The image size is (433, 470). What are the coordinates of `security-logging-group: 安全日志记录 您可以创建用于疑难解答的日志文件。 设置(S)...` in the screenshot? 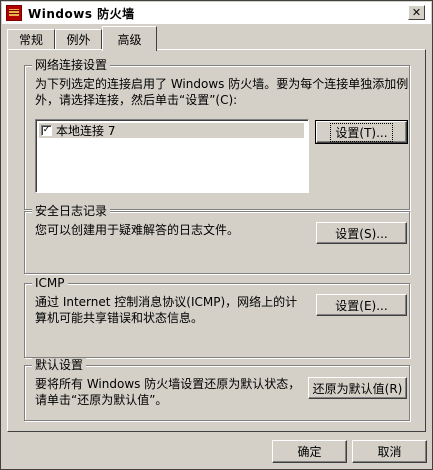 It's located at (217, 239).